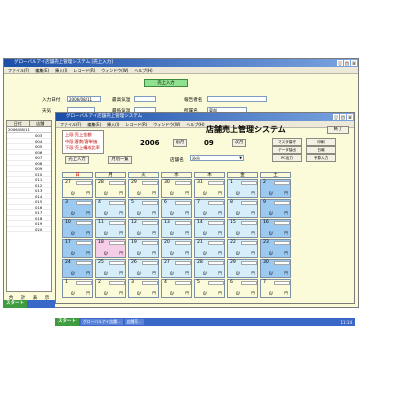 The image size is (400, 400). Describe the element at coordinates (104, 116) in the screenshot. I see `front-window-title: グローバルアイ店舗売上管理システム` at that location.